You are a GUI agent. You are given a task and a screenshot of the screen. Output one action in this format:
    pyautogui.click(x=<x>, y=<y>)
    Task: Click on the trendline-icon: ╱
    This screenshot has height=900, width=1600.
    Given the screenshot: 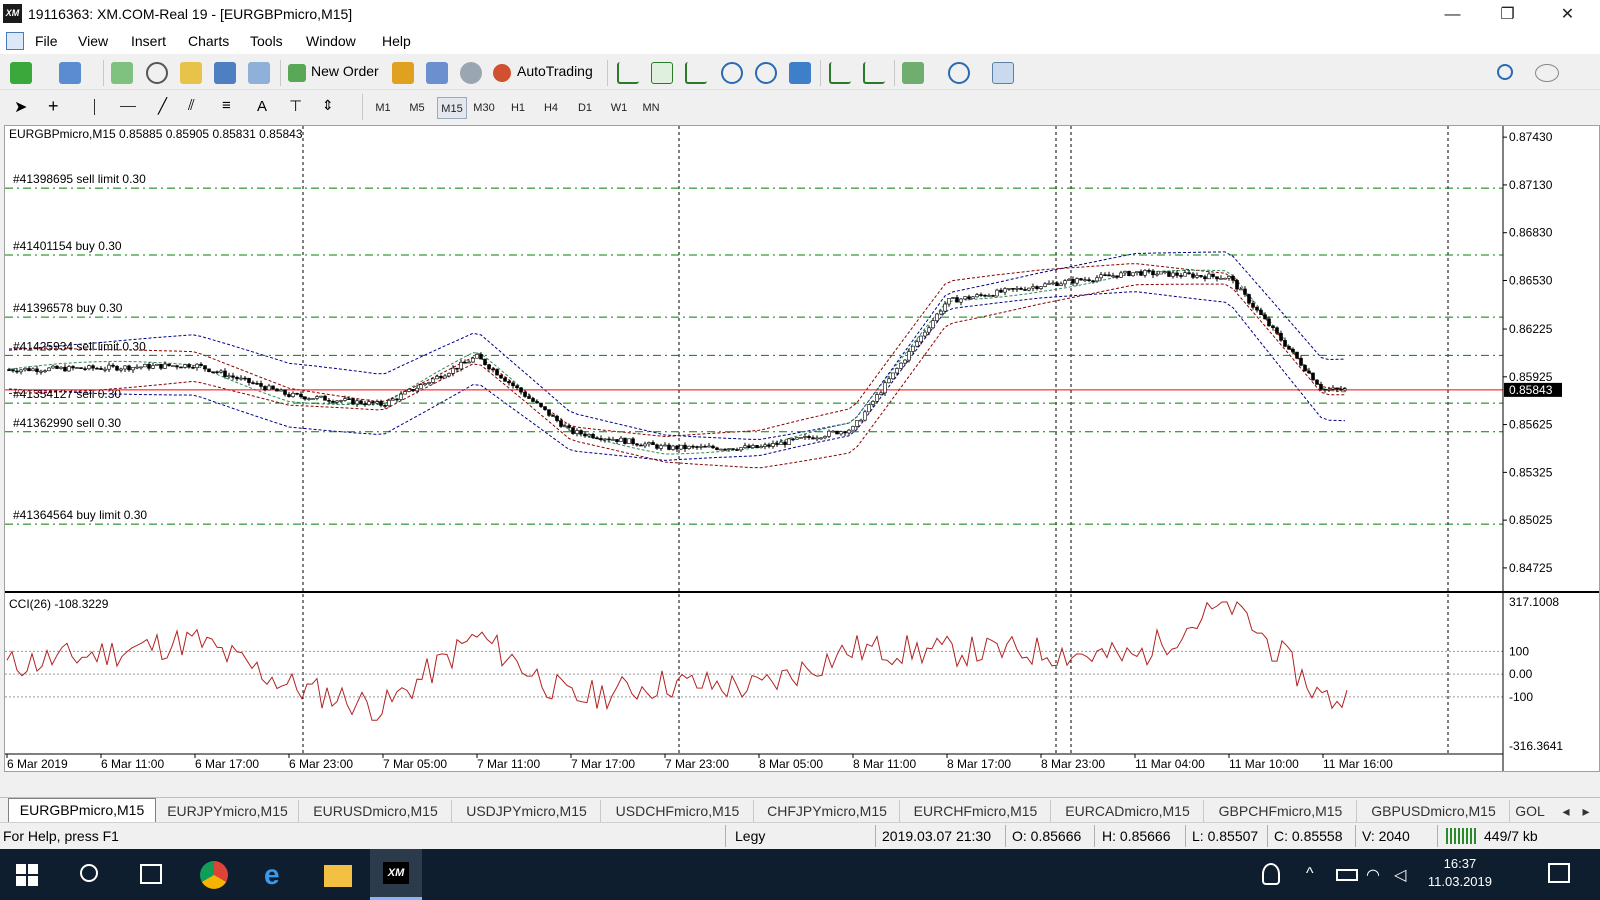 What is the action you would take?
    pyautogui.click(x=162, y=106)
    